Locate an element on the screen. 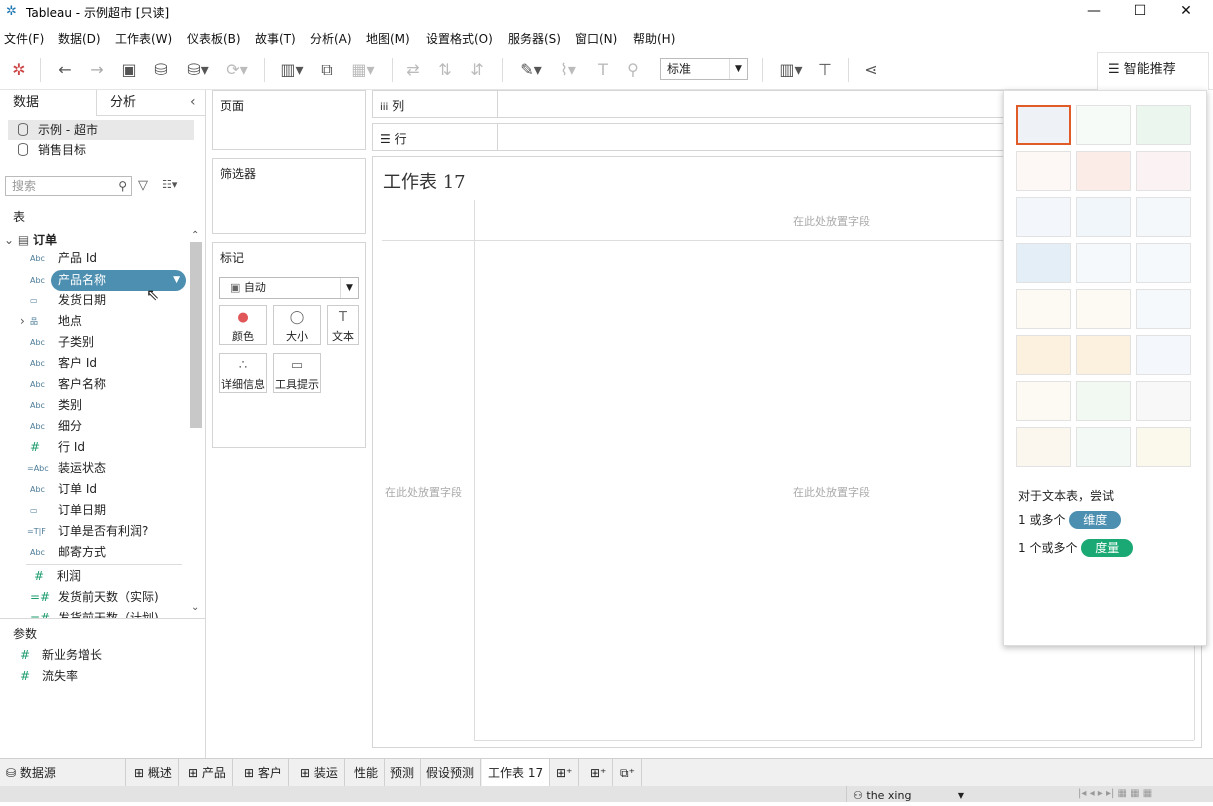 Image resolution: width=1213 pixels, height=806 pixels. dropdown-icon: ▼ is located at coordinates (176, 280).